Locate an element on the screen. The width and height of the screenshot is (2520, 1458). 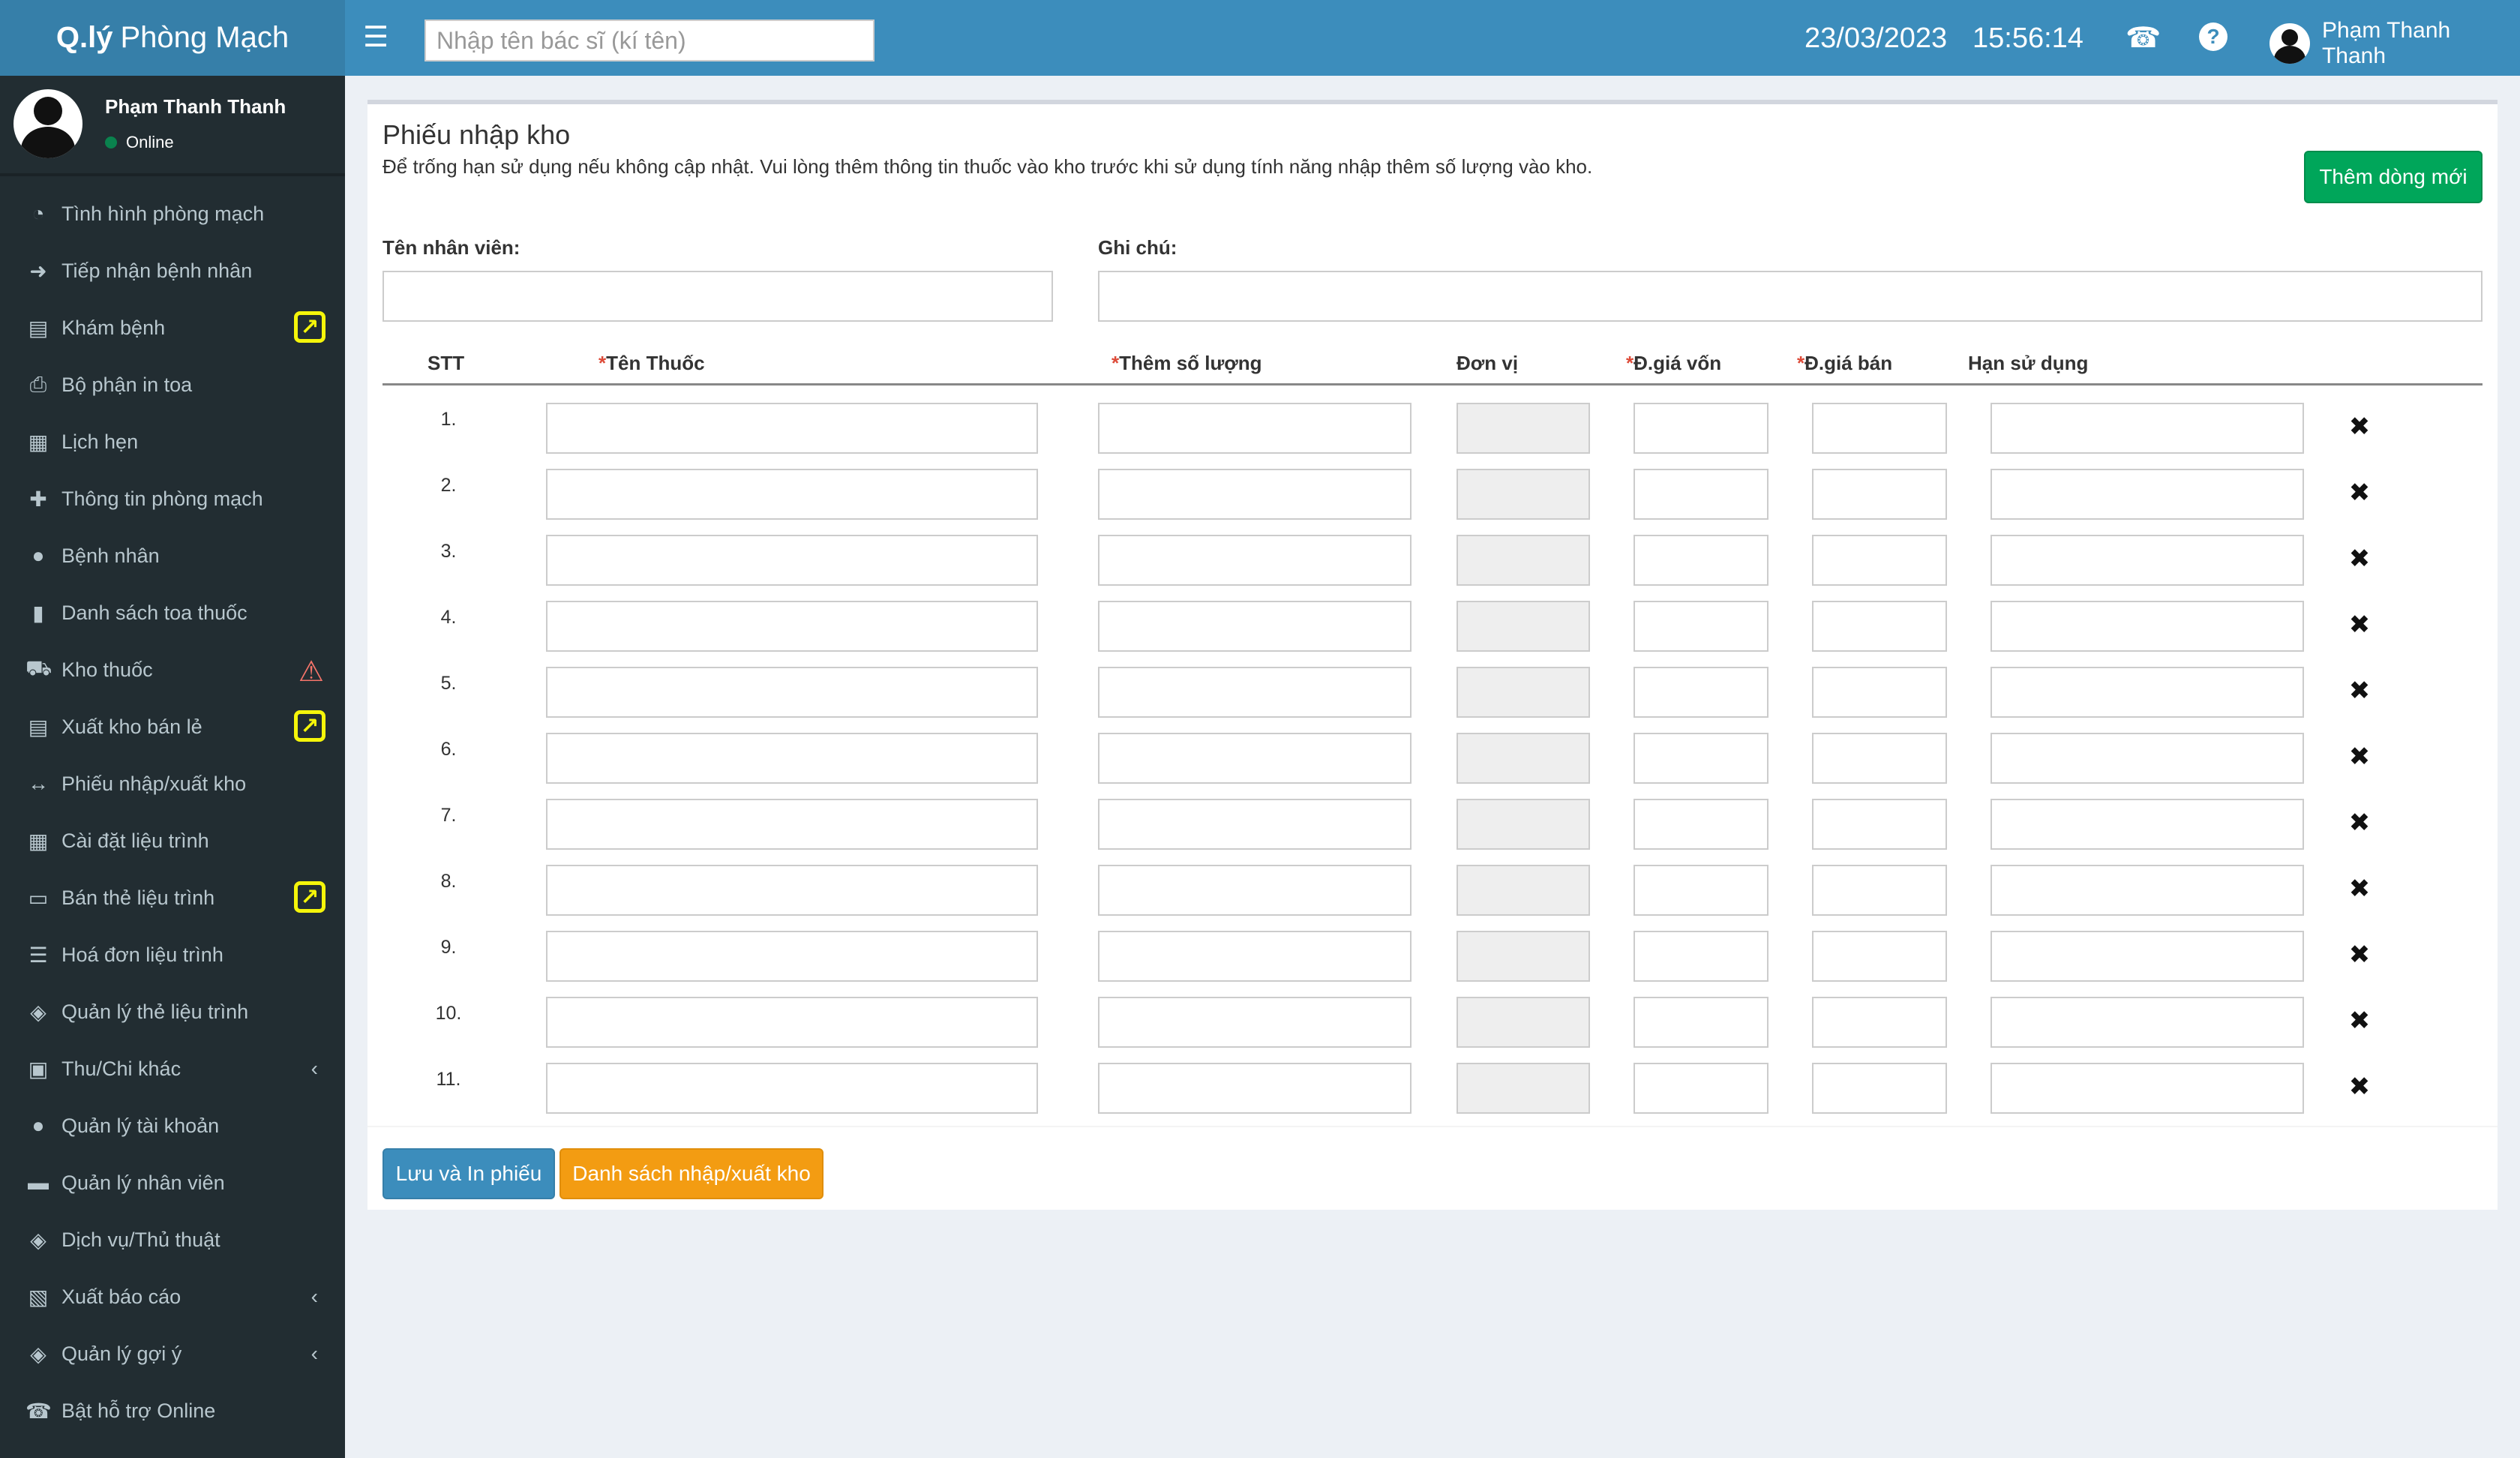
sidebar-item-account-mgmt: ● Quản lý tài khoản is located at coordinates (172, 1125).